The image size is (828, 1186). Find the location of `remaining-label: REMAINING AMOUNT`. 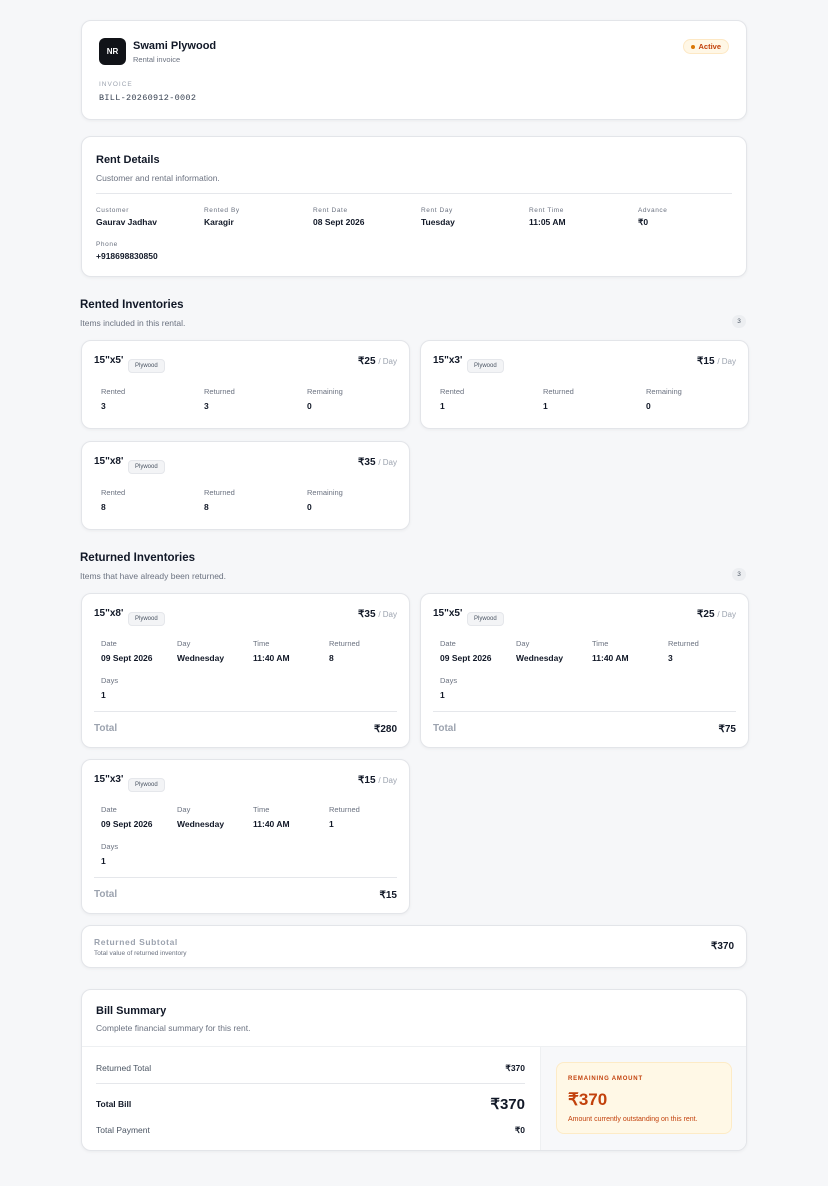

remaining-label: REMAINING AMOUNT is located at coordinates (605, 1079).